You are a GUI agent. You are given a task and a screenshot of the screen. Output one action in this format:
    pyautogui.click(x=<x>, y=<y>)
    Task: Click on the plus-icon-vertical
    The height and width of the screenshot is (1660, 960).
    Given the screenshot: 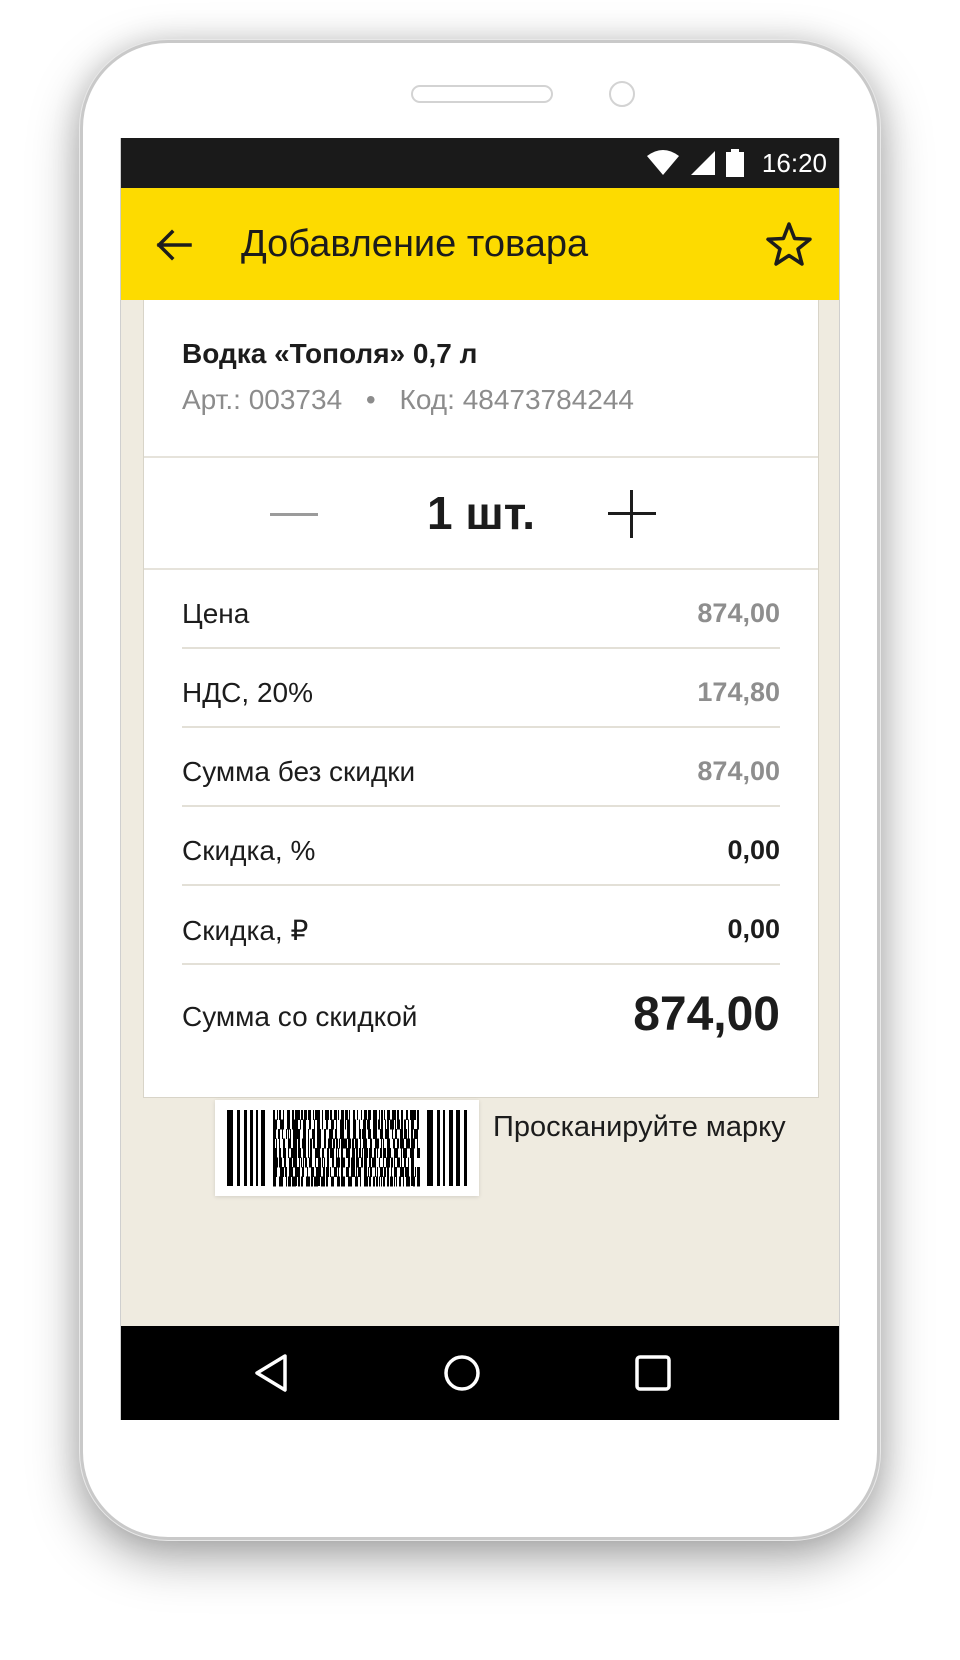 What is the action you would take?
    pyautogui.click(x=631, y=514)
    